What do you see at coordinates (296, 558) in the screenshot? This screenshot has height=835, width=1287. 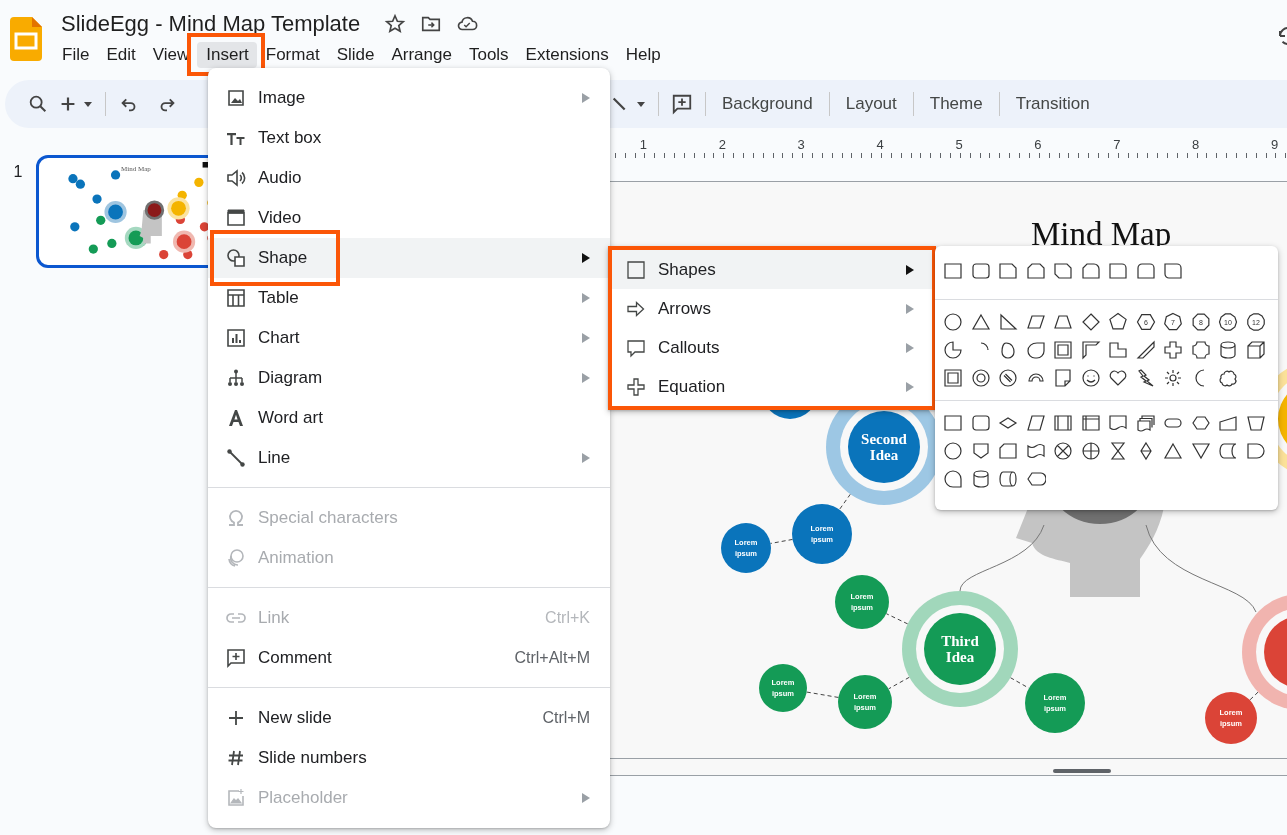 I see `menu-item-label: Animation` at bounding box center [296, 558].